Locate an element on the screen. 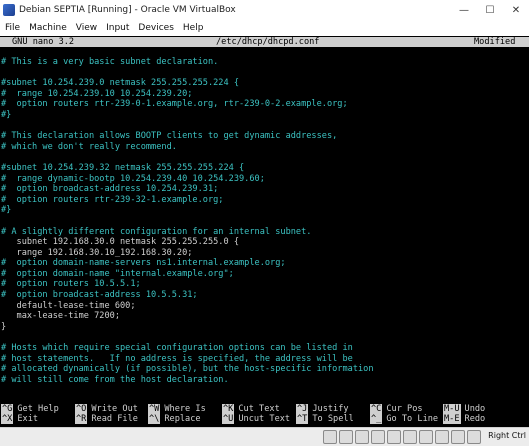 This screenshot has width=529, height=446. shortcut-key: ^T is located at coordinates (302, 418).